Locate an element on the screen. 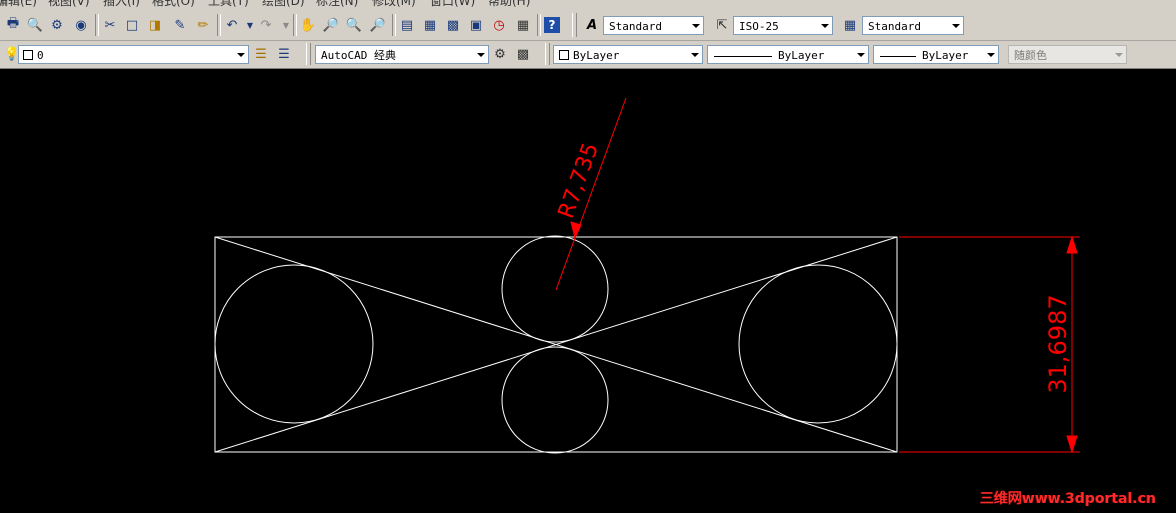  undo-icon: ↶ is located at coordinates (232, 25).